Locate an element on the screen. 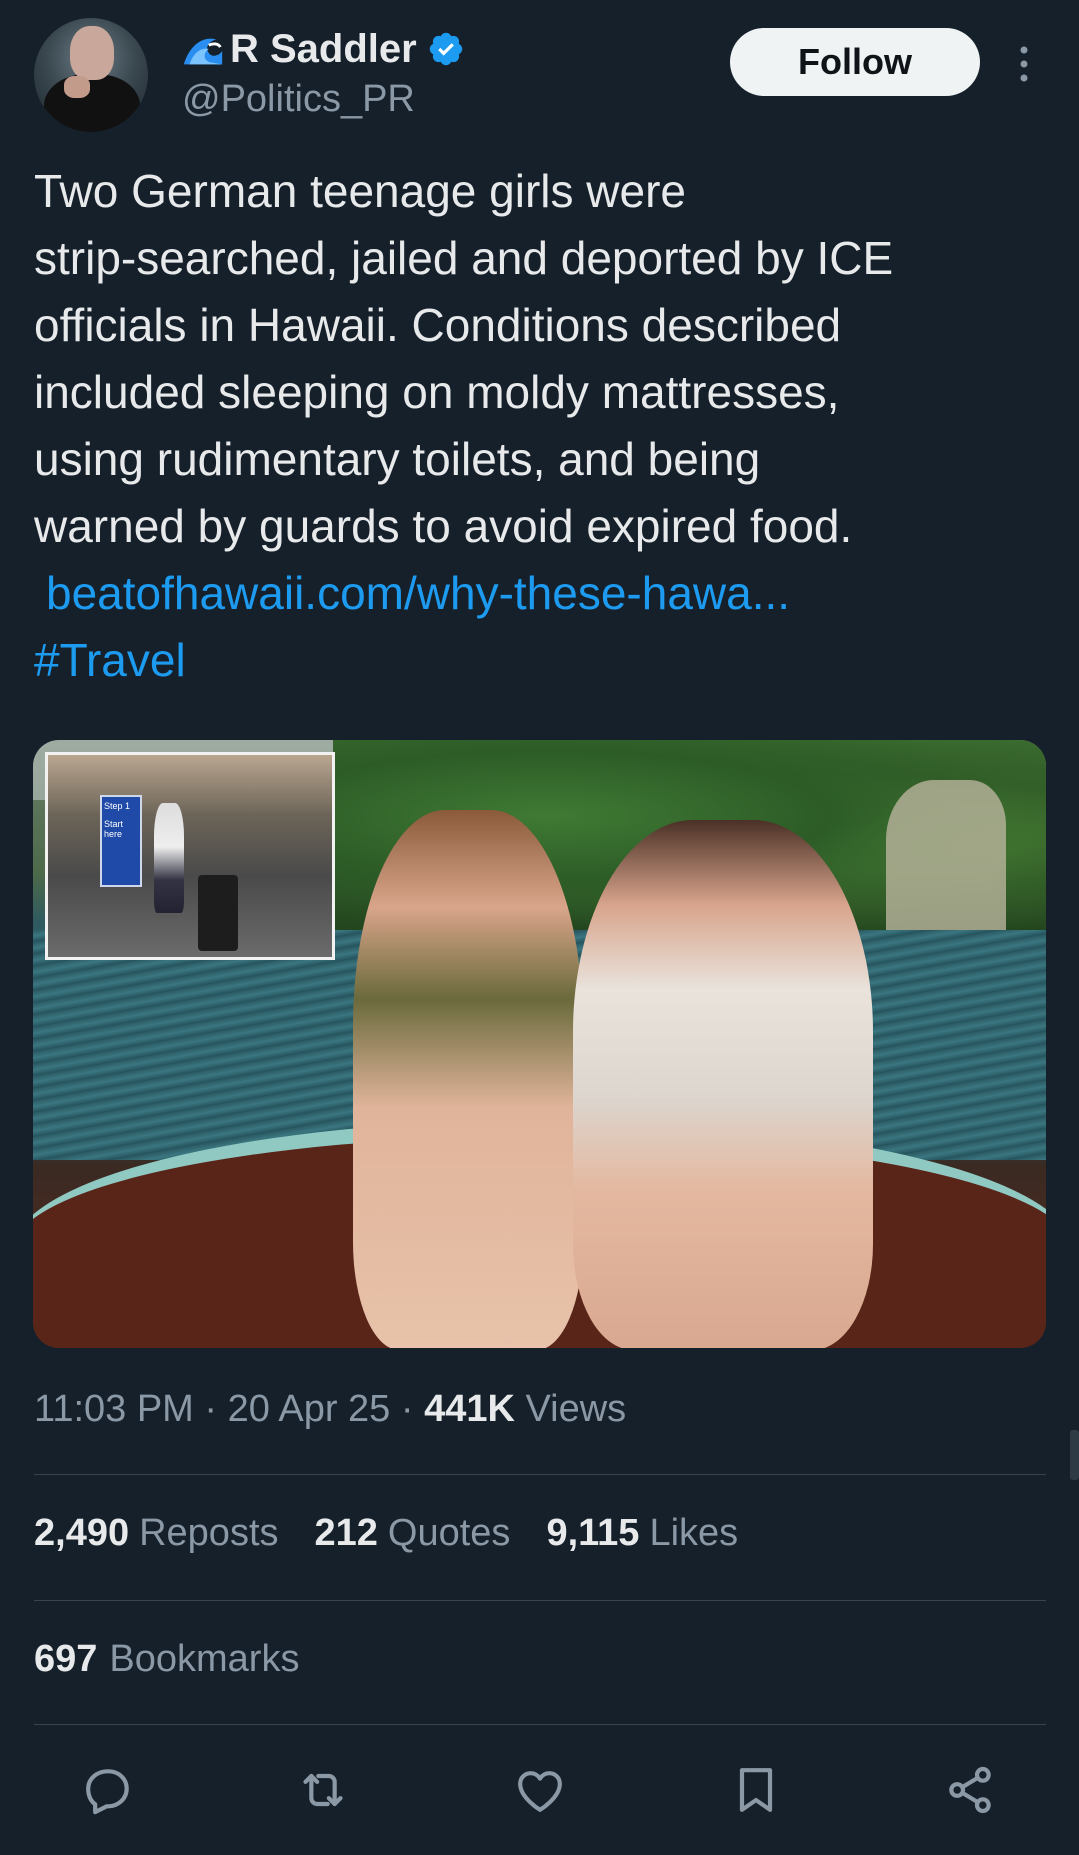  reply-icon is located at coordinates (107, 1792).